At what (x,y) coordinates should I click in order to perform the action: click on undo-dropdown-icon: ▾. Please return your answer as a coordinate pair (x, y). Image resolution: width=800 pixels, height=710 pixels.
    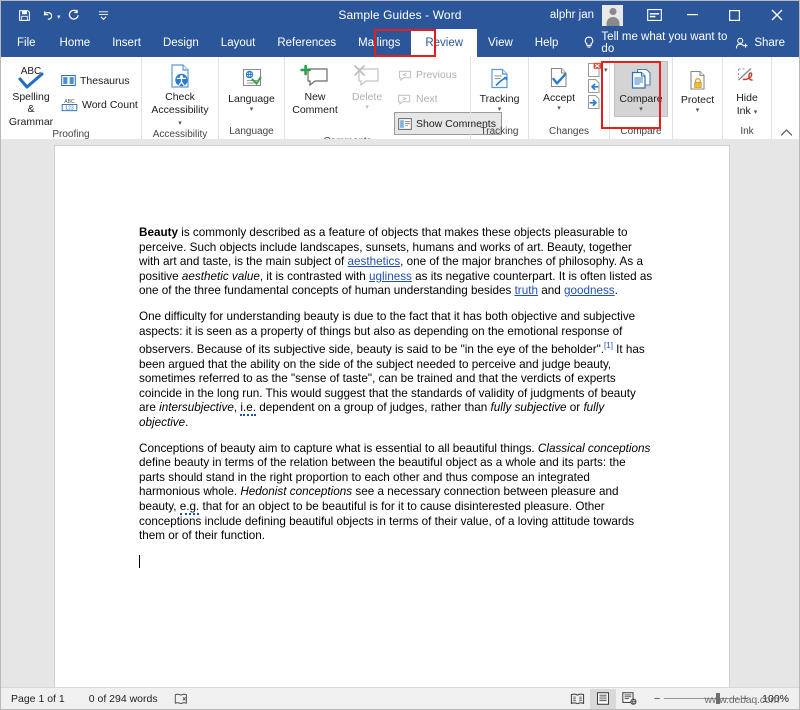
    Looking at the image, I should click on (59, 17).